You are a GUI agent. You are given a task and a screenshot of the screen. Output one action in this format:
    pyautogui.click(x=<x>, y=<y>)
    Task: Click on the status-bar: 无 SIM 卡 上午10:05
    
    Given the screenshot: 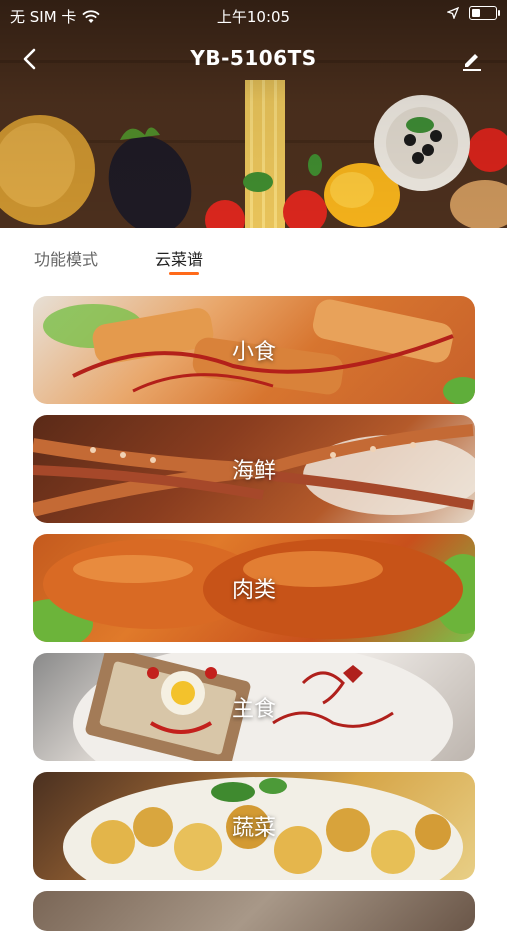 What is the action you would take?
    pyautogui.click(x=253, y=15)
    